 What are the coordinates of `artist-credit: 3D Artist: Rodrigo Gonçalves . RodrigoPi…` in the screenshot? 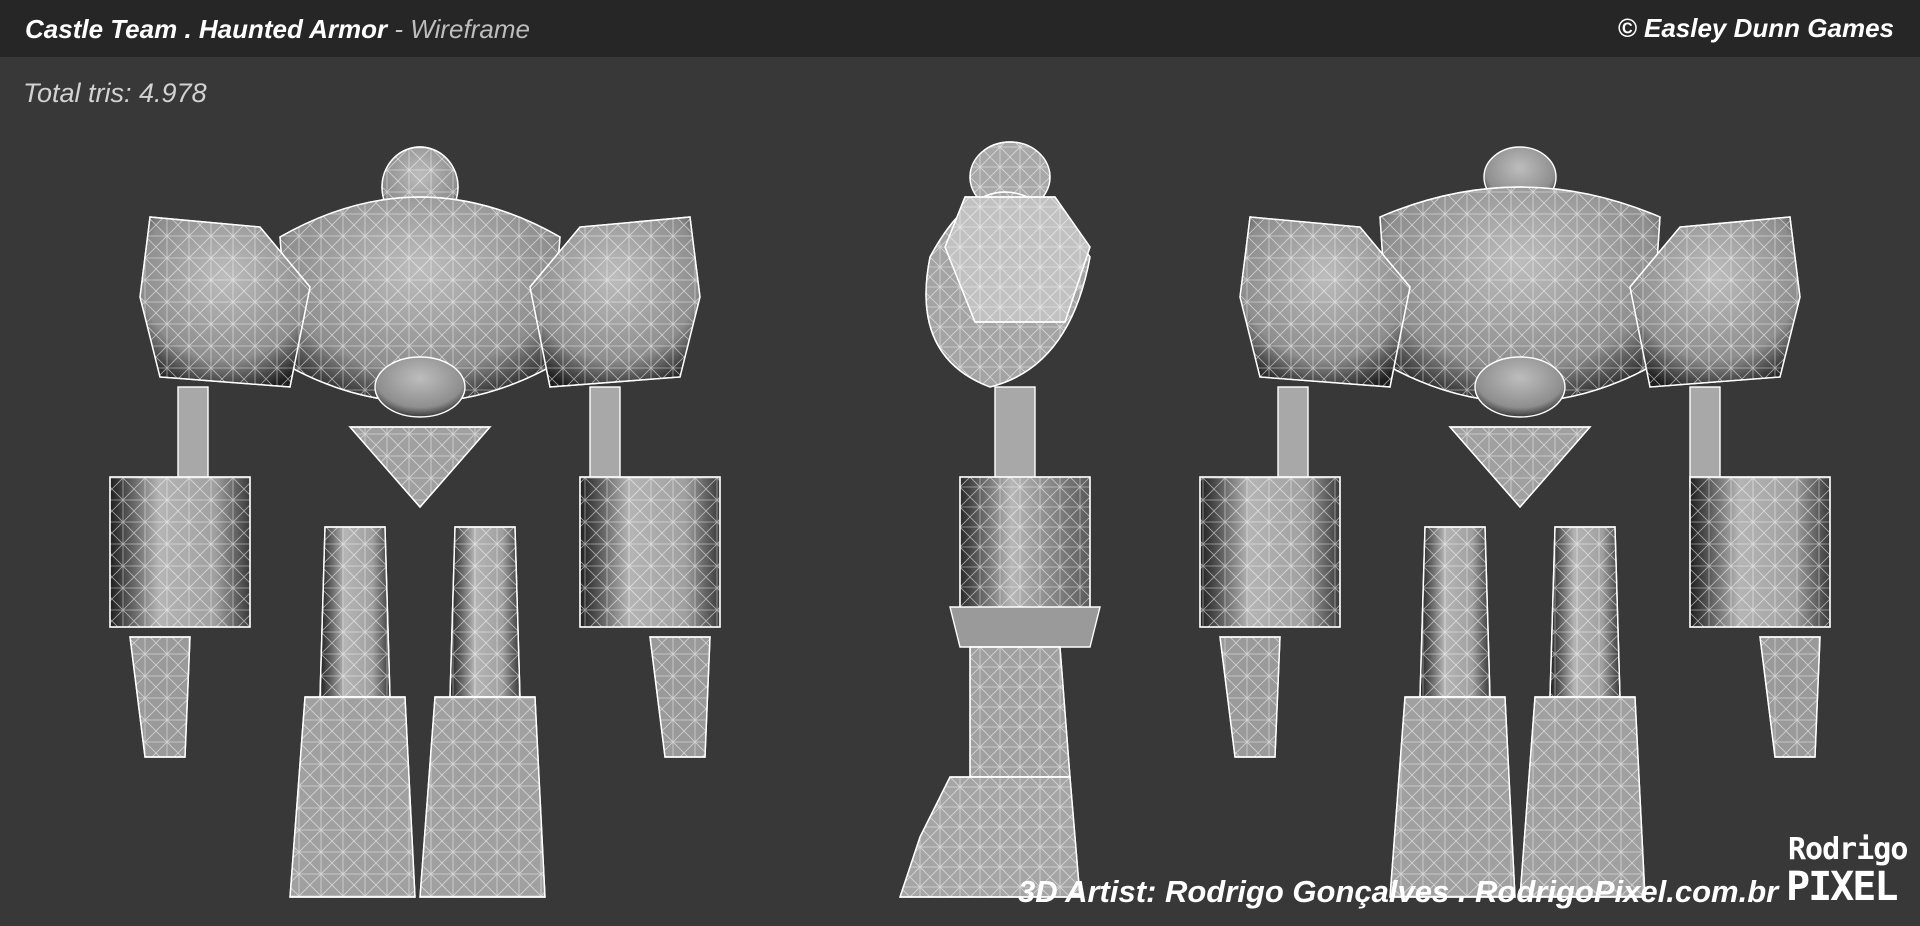 It's located at (1398, 891).